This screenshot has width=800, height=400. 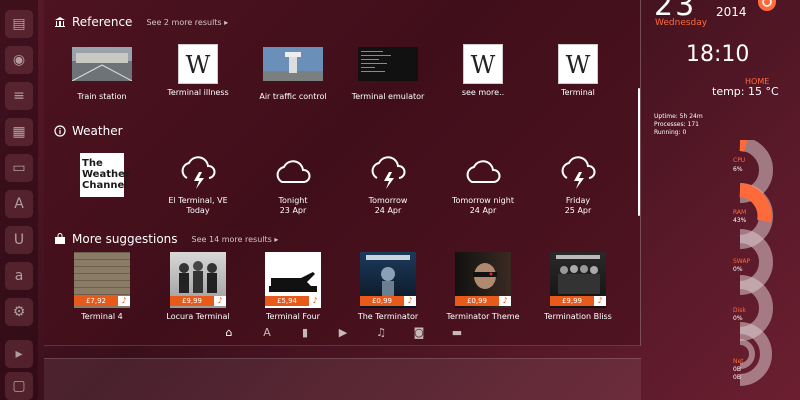 I want to click on weather-result-4: Tomorrow 24 Apr, so click(x=388, y=183).